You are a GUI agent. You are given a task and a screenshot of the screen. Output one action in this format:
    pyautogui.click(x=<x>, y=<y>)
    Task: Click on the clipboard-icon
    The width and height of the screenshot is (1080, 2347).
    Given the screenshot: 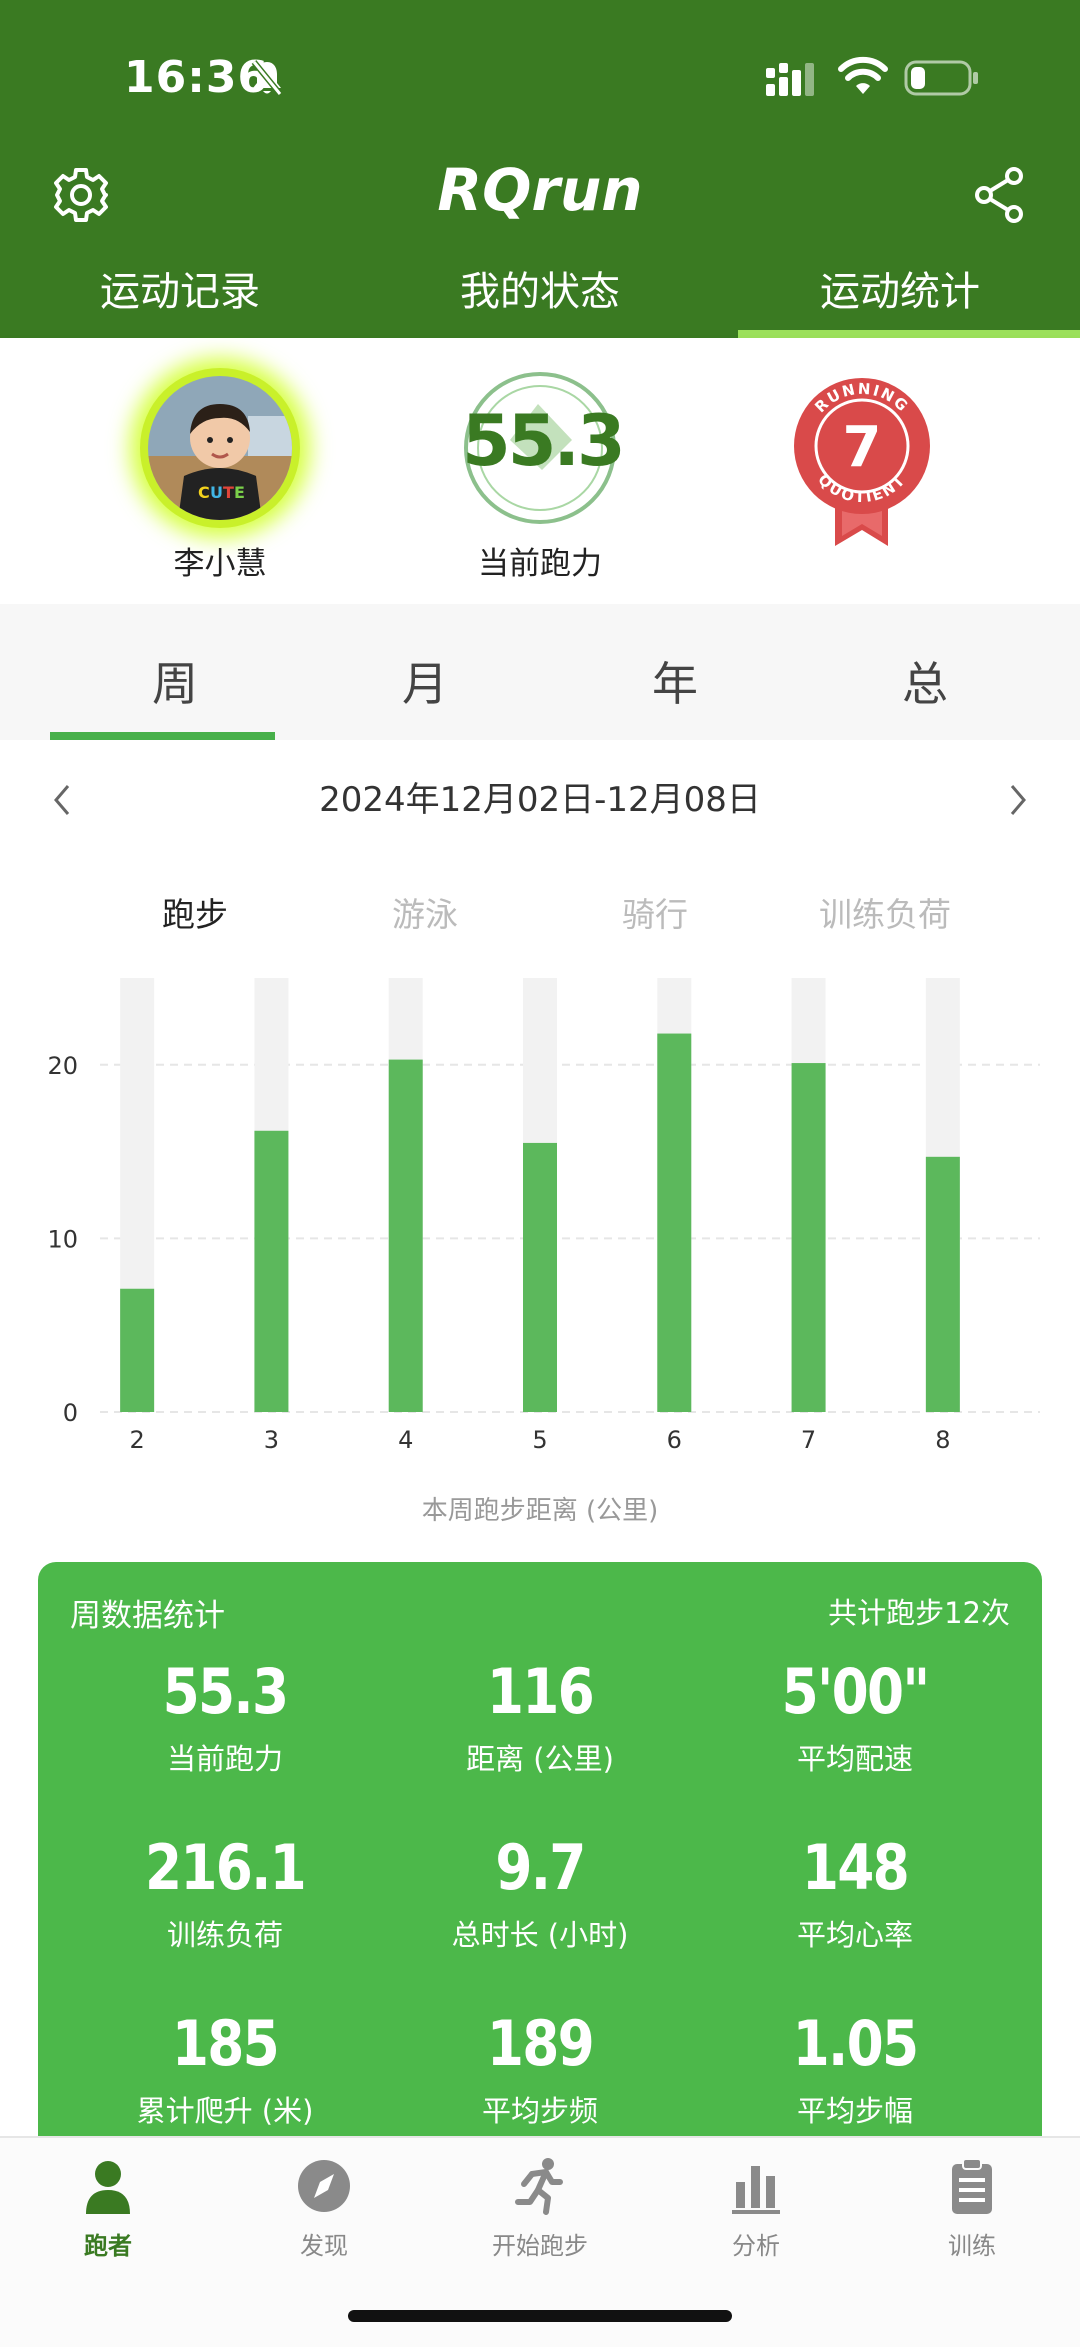 What is the action you would take?
    pyautogui.click(x=972, y=2186)
    